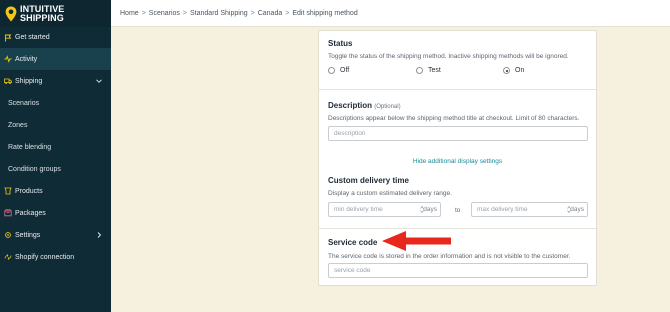  What do you see at coordinates (26, 59) in the screenshot?
I see `sidebar-item-label: Activity` at bounding box center [26, 59].